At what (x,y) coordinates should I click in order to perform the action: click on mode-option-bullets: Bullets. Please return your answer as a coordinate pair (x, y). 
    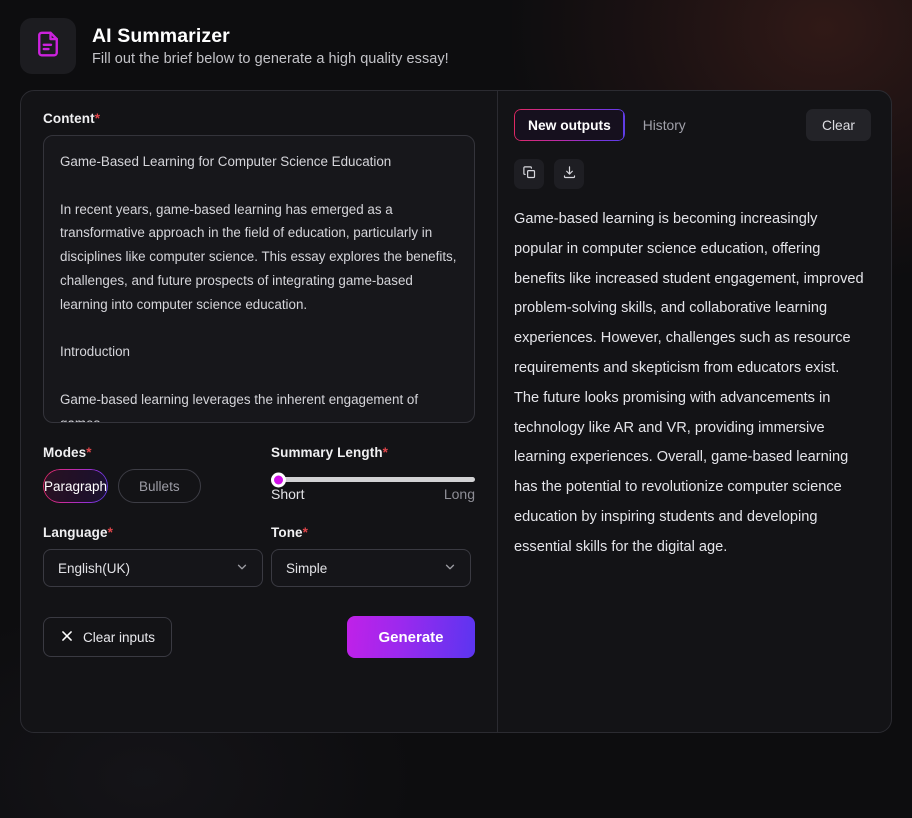
    Looking at the image, I should click on (159, 486).